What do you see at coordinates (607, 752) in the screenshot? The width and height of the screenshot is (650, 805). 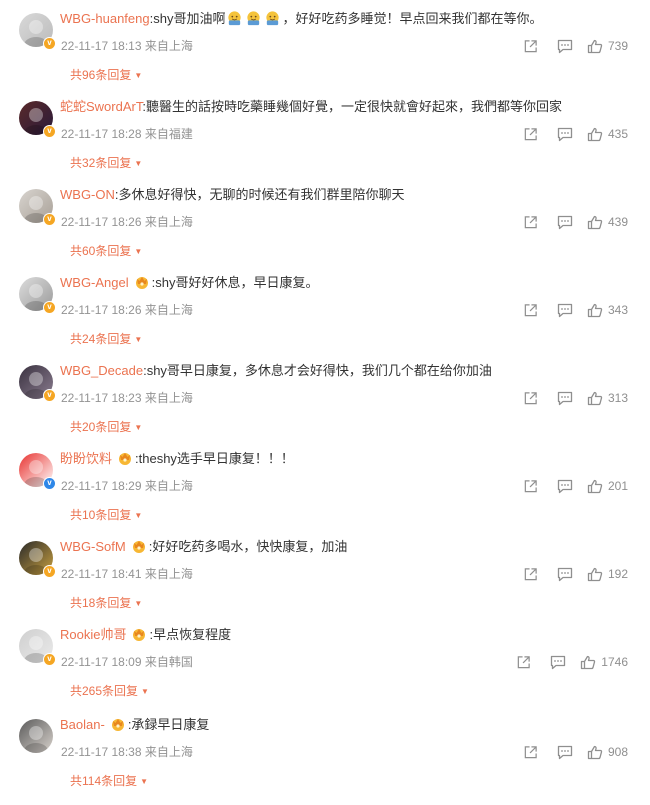 I see `like-button: 908` at bounding box center [607, 752].